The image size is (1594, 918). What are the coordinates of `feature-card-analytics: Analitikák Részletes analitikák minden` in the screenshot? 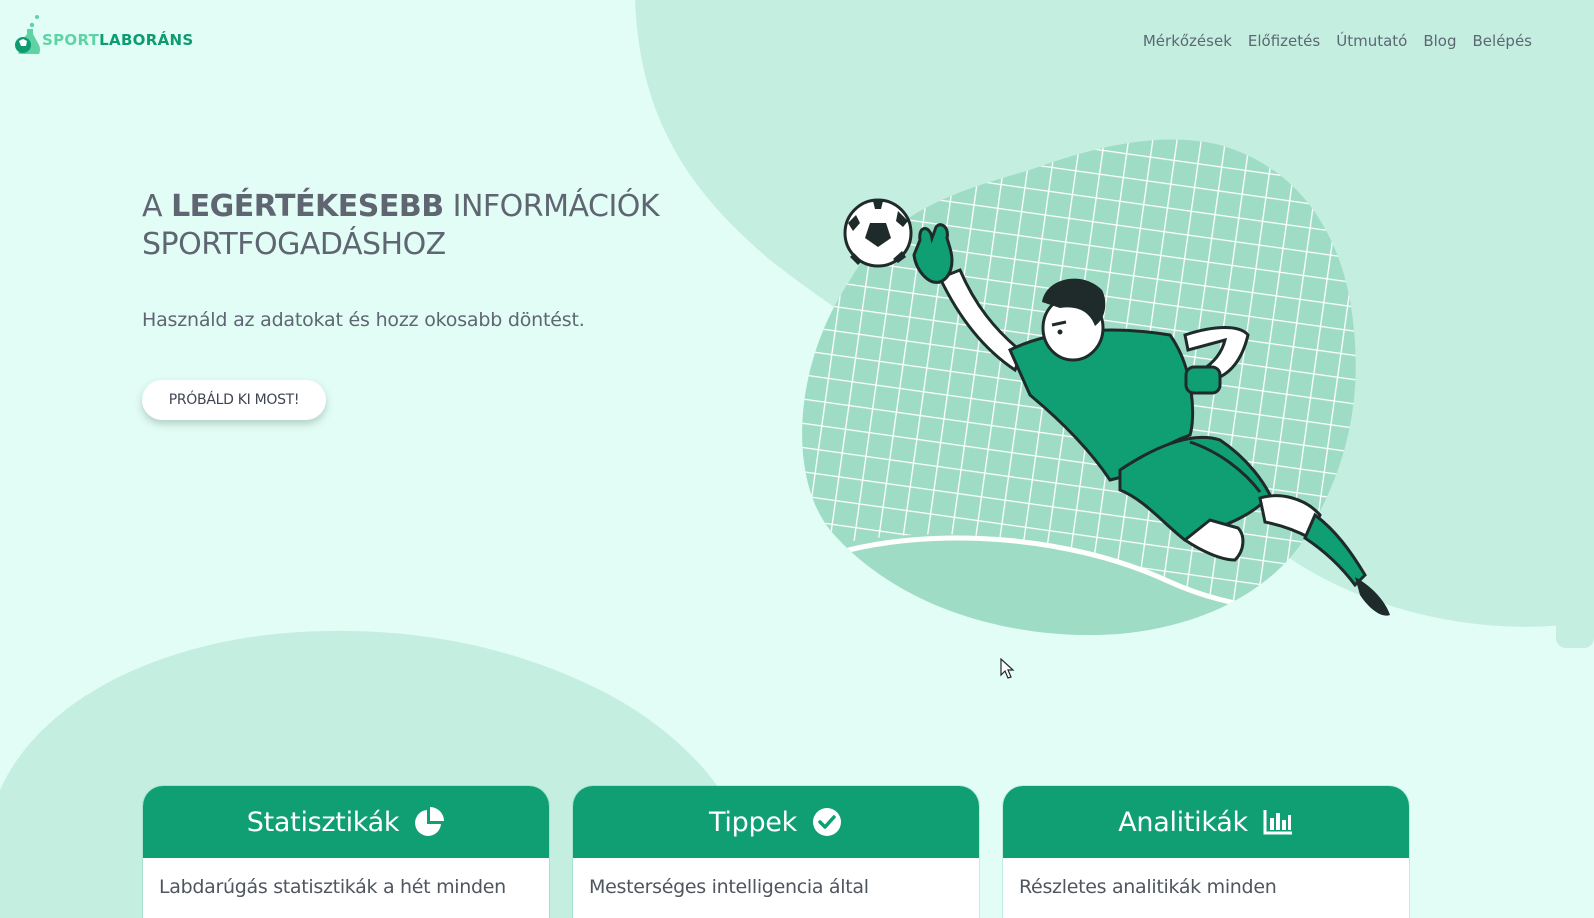 It's located at (1206, 852).